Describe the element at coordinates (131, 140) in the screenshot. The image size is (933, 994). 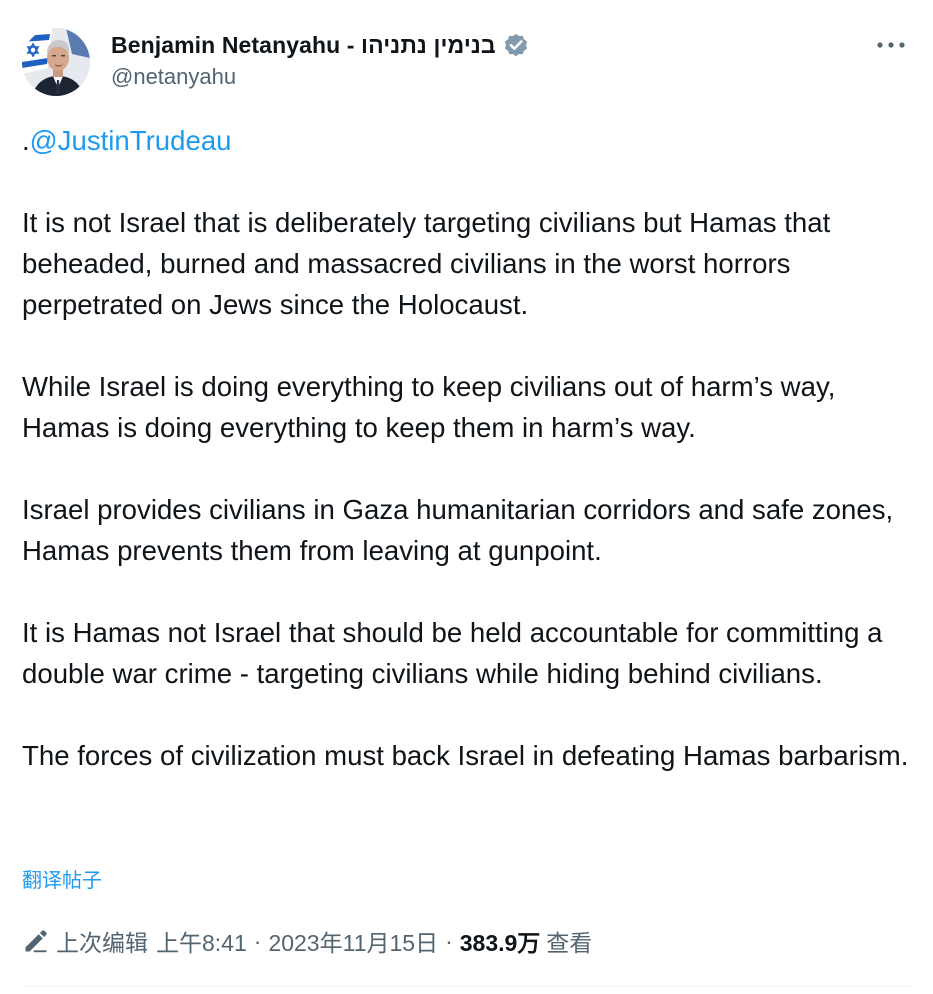
I see `mention-link: @JustinTrudeau` at that location.